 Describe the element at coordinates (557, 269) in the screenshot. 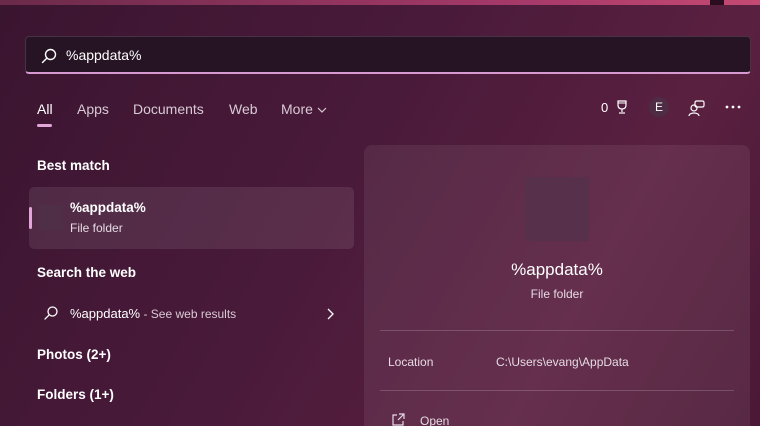

I see `preview-title: %appdata%` at that location.